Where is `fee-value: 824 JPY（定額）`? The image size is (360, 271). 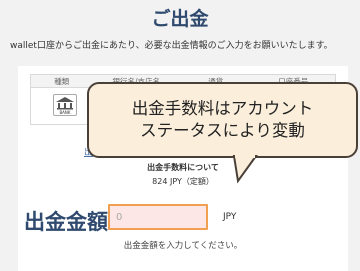
fee-value: 824 JPY（定額） is located at coordinates (183, 181).